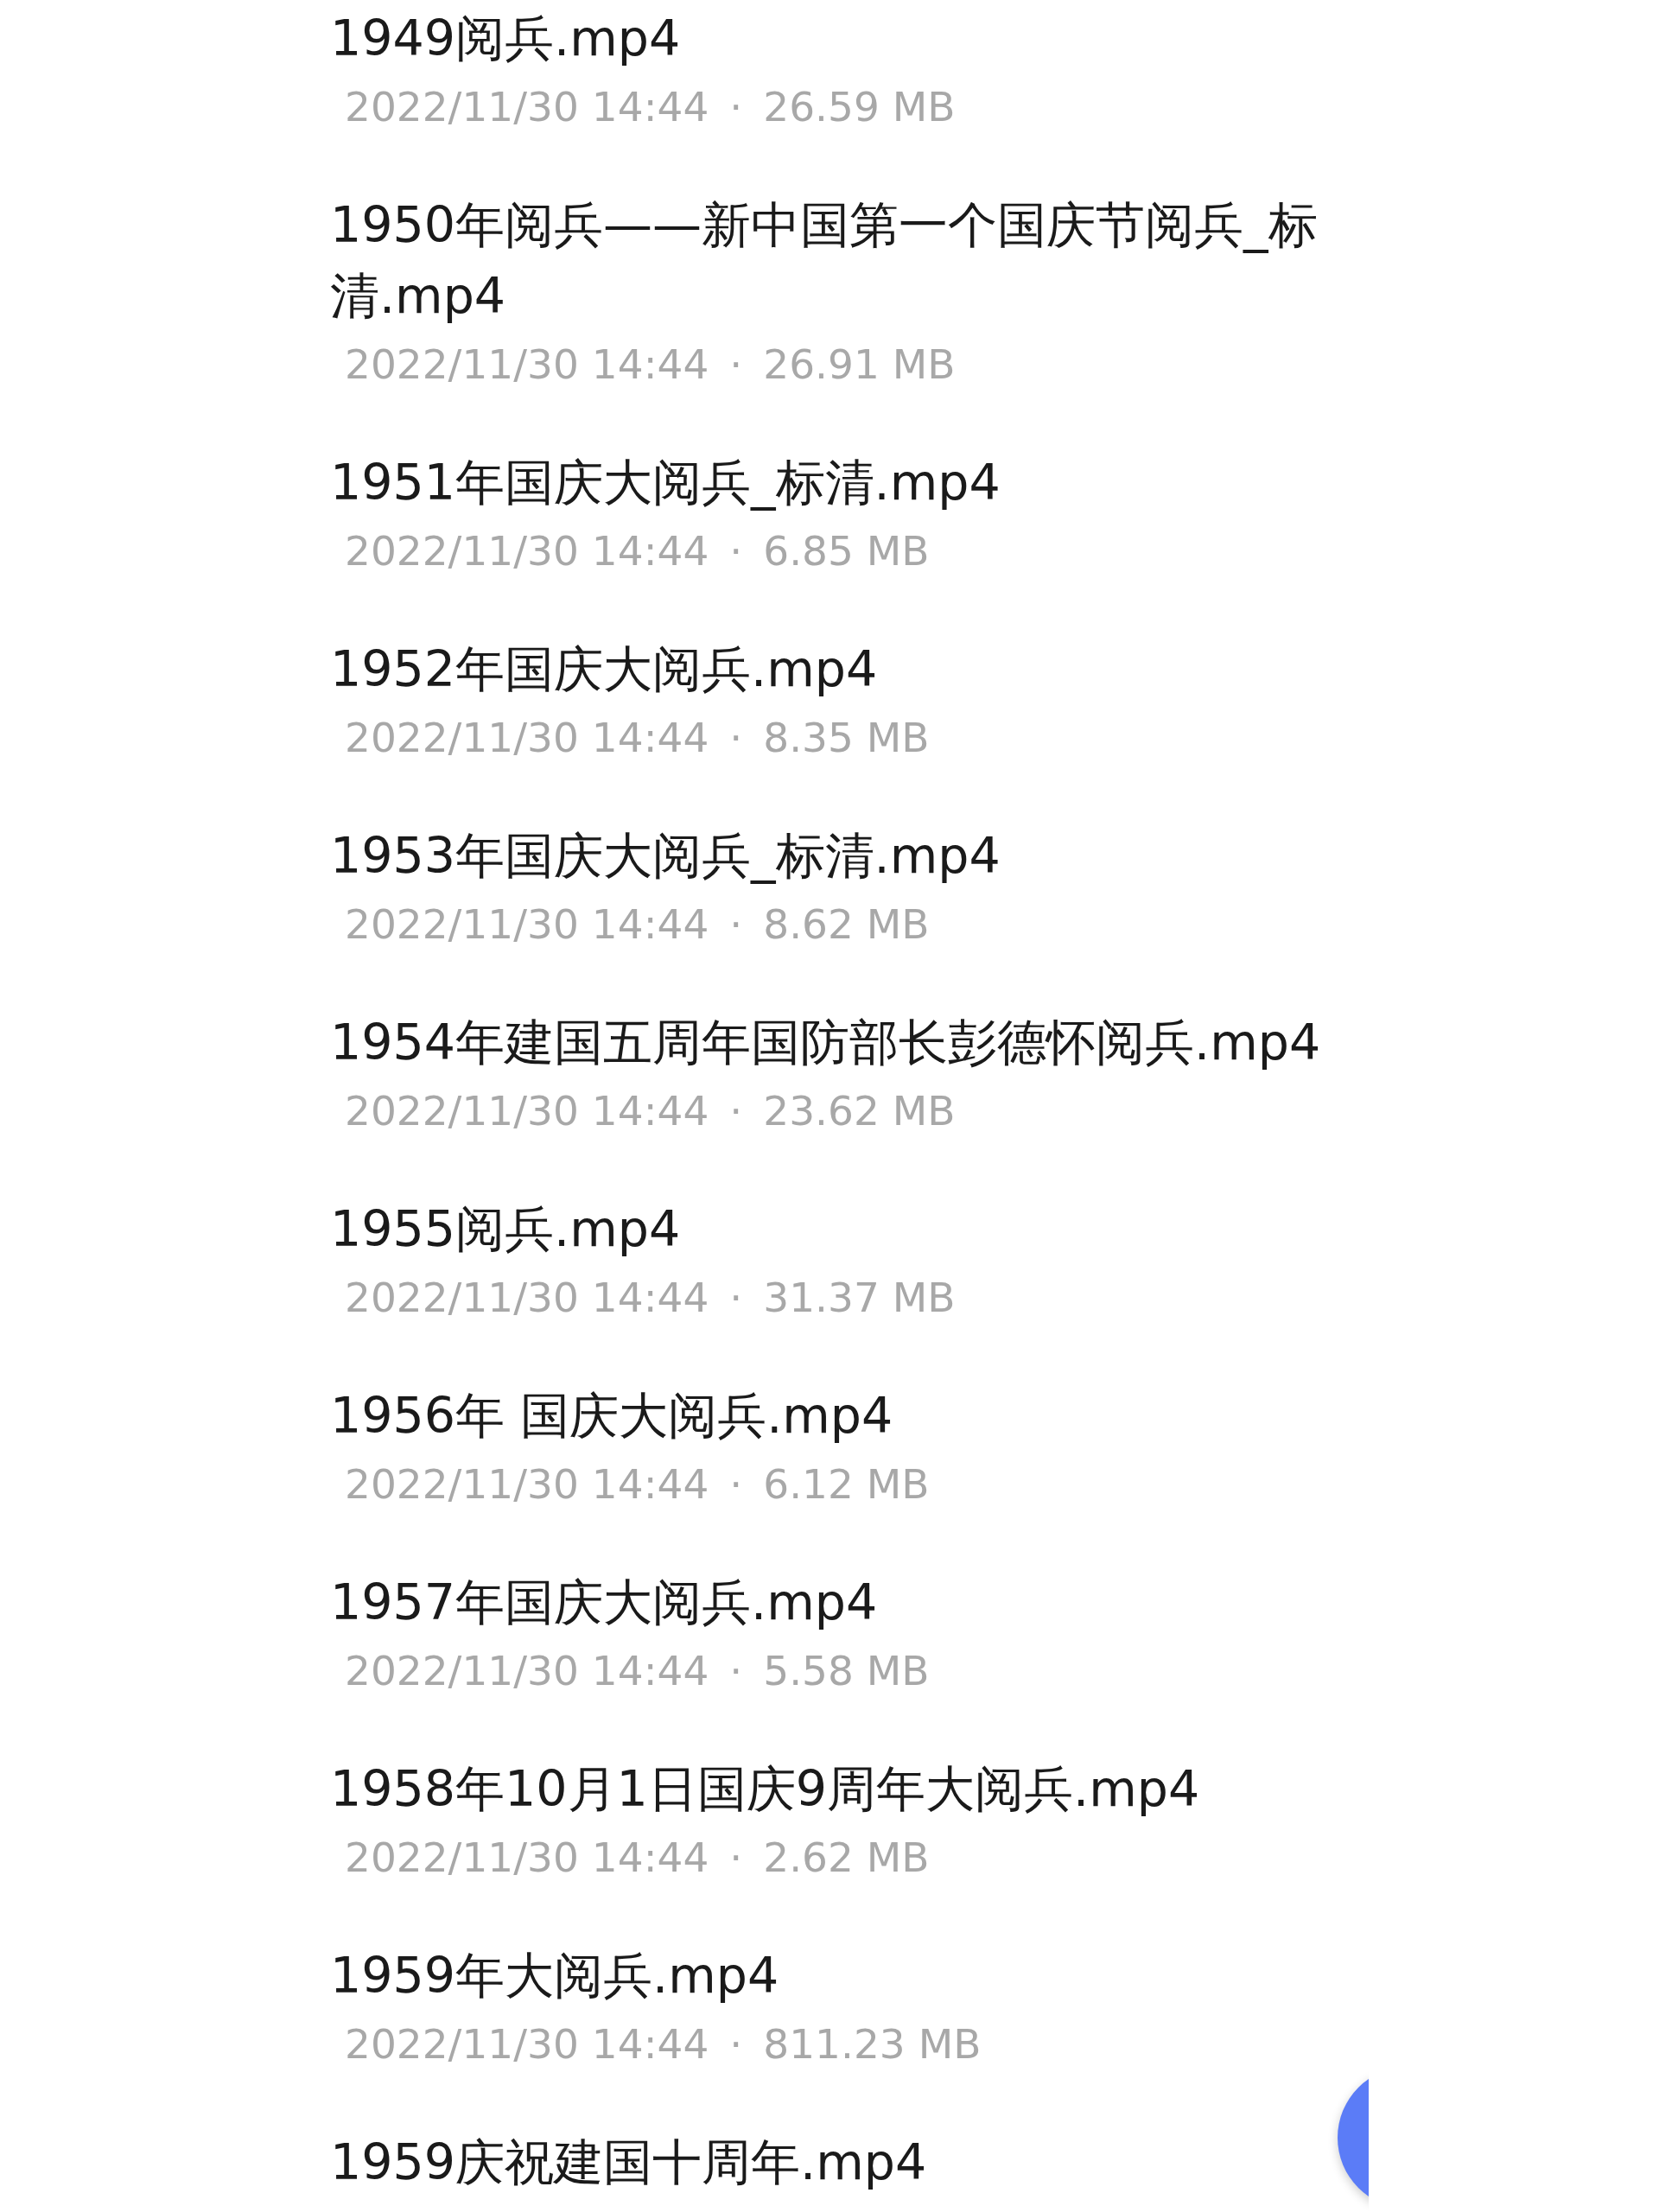 This screenshot has width=1659, height=2212. Describe the element at coordinates (846, 738) in the screenshot. I see `file-size: 8.35 MB` at that location.